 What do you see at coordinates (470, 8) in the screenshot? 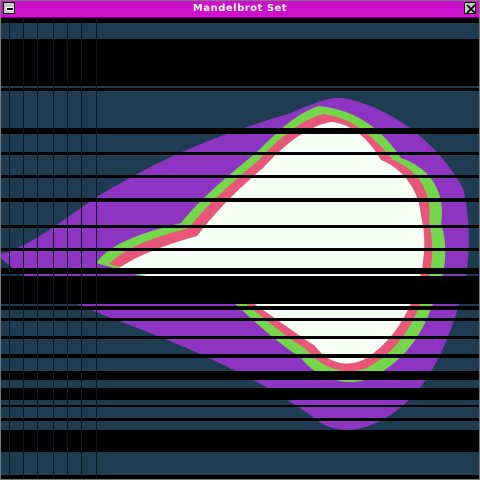
I see `close-icon` at bounding box center [470, 8].